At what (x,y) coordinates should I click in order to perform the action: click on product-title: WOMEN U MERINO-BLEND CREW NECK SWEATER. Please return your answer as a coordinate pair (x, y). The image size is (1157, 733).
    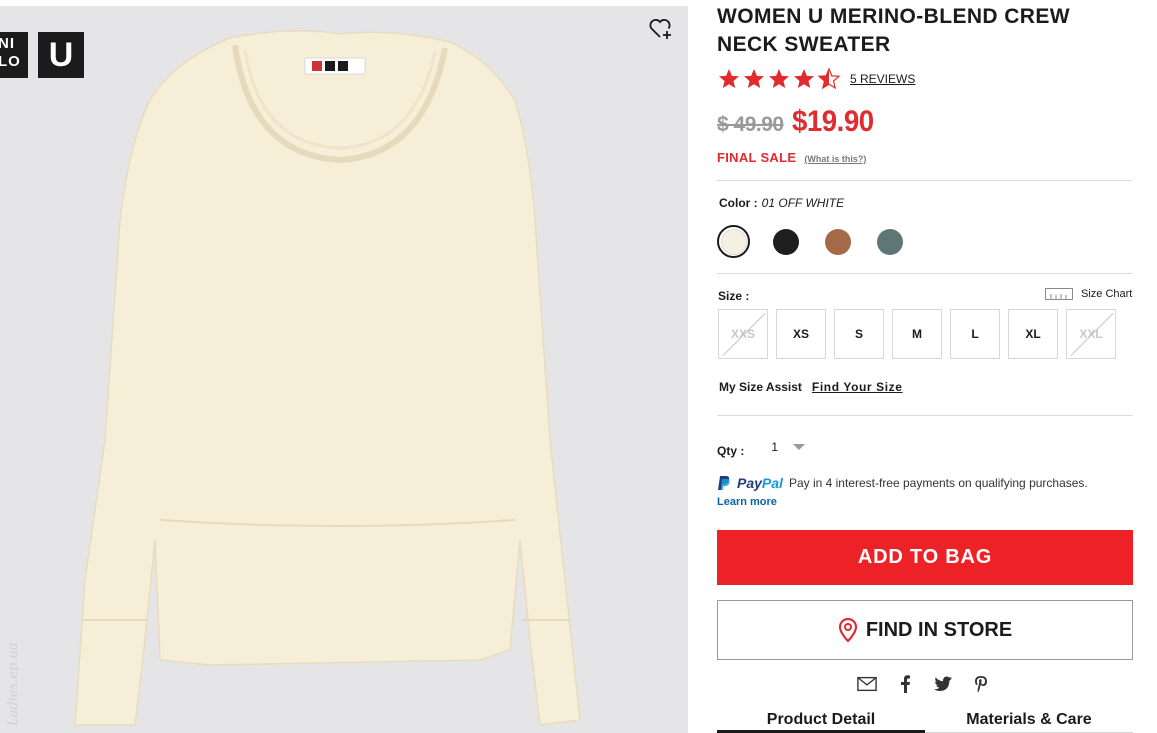
    Looking at the image, I should click on (893, 30).